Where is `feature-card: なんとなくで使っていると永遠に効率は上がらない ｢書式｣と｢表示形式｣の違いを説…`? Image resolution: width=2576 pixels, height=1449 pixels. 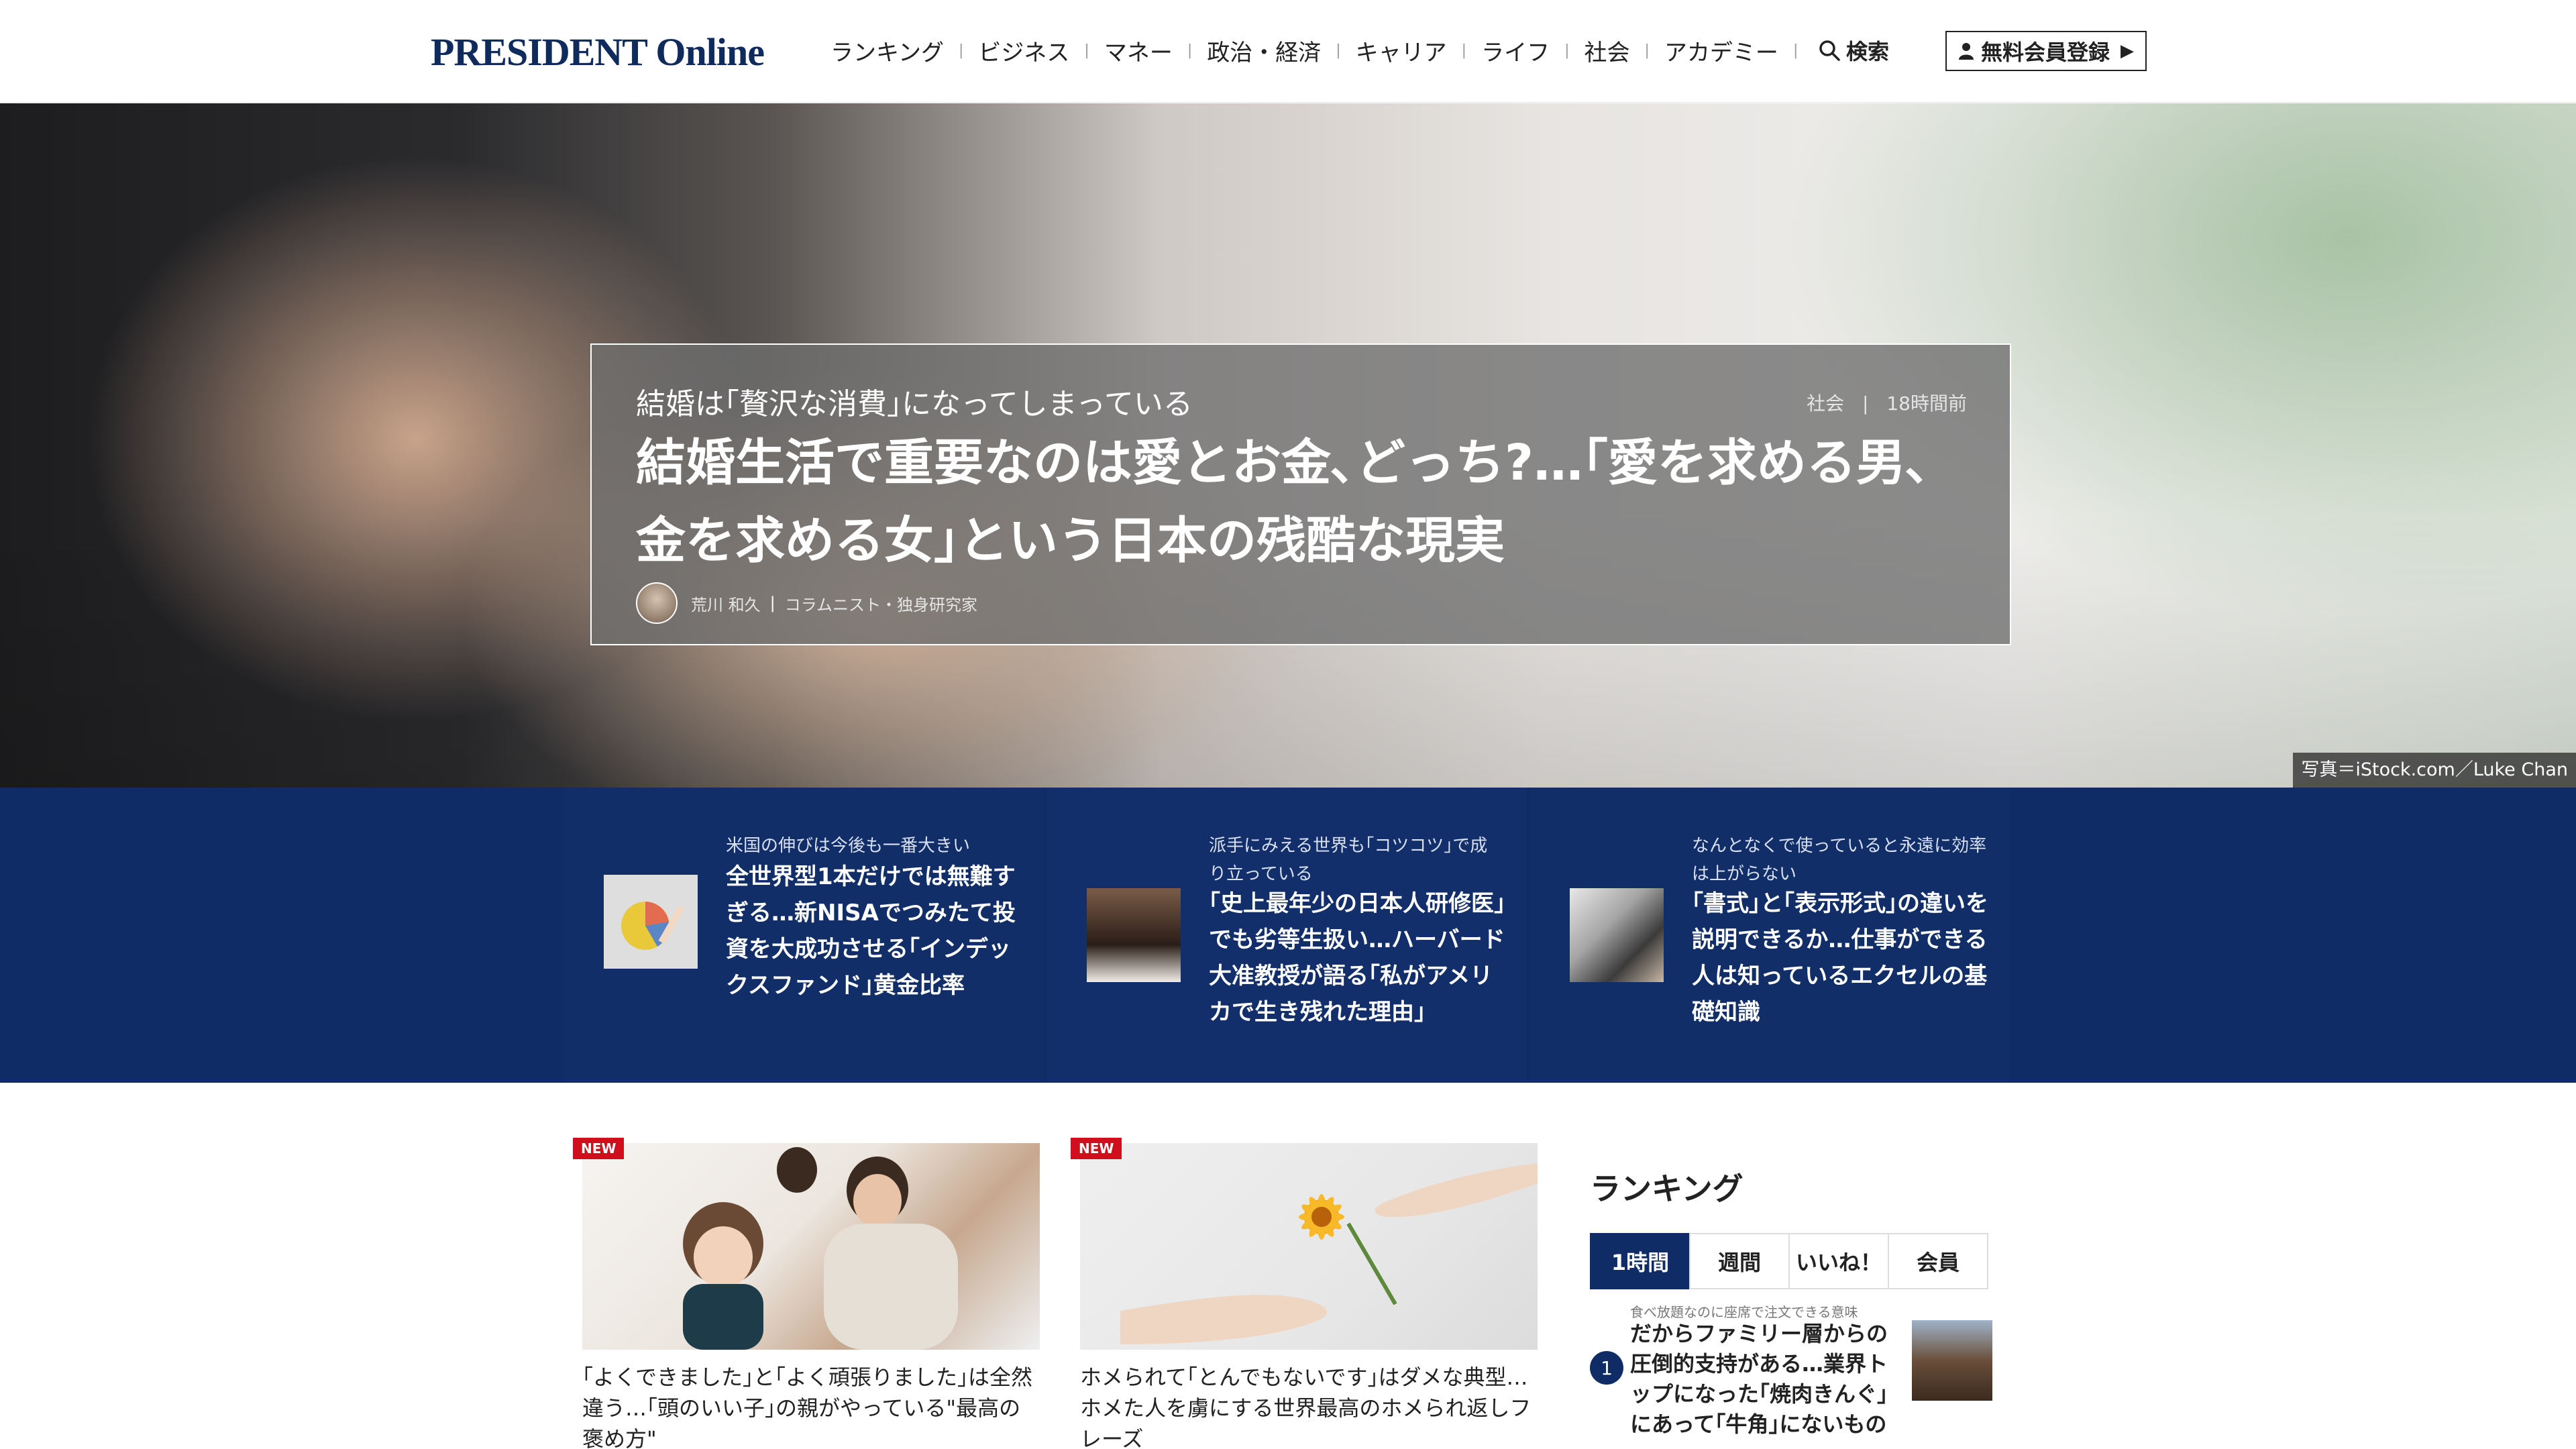 feature-card: なんとなくで使っていると永遠に効率は上がらない ｢書式｣と｢表示形式｣の違いを説… is located at coordinates (1769, 935).